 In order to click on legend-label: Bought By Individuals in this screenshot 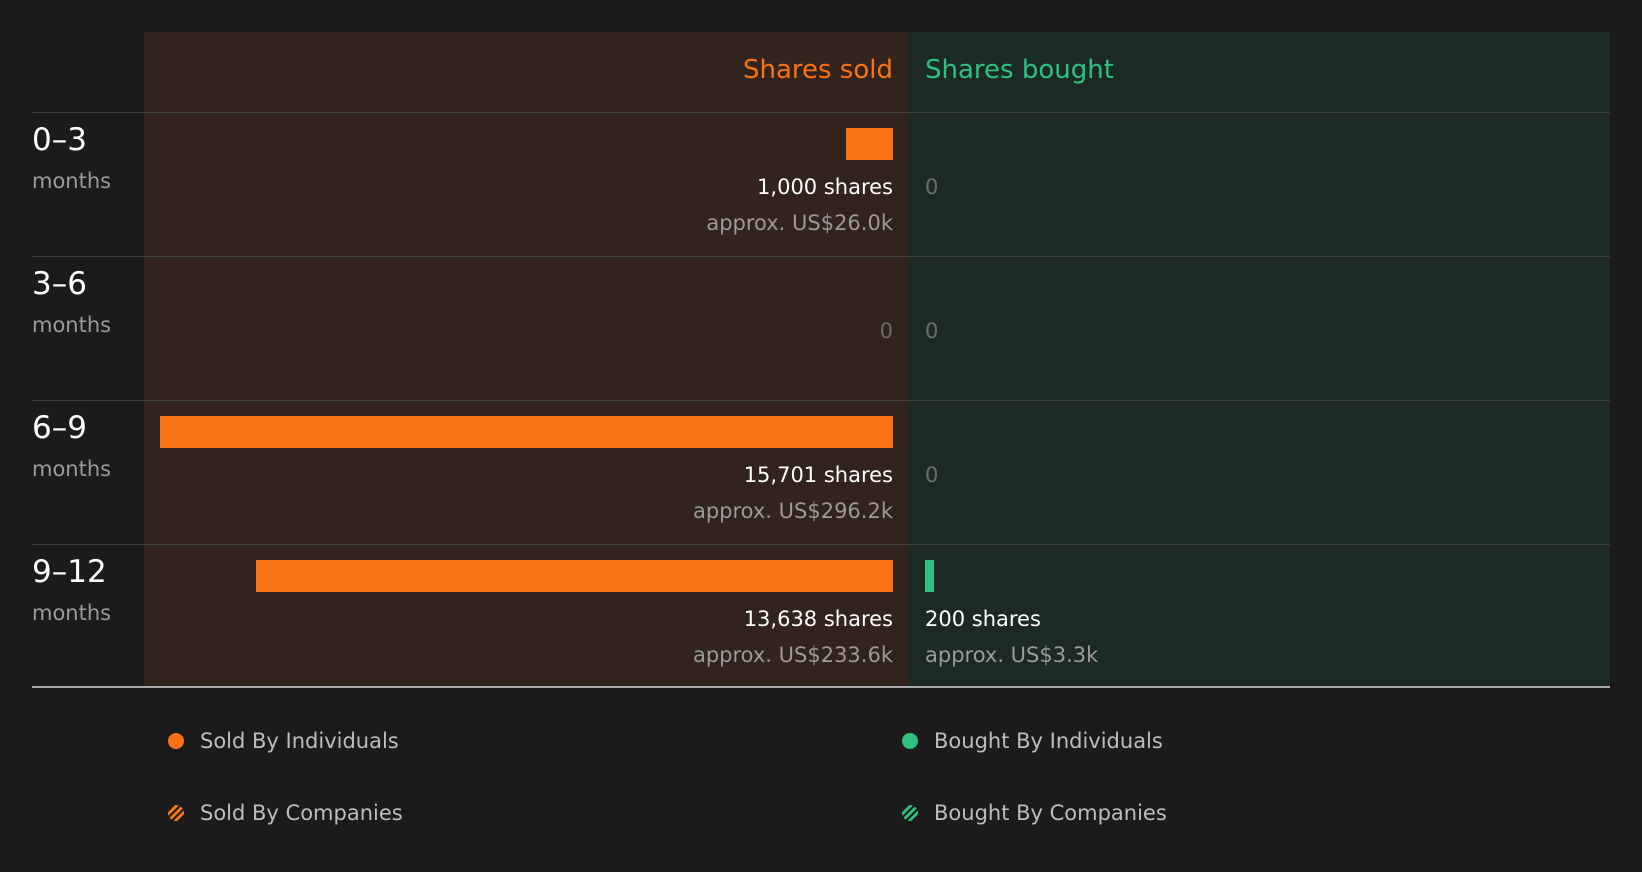, I will do `click(1048, 741)`.